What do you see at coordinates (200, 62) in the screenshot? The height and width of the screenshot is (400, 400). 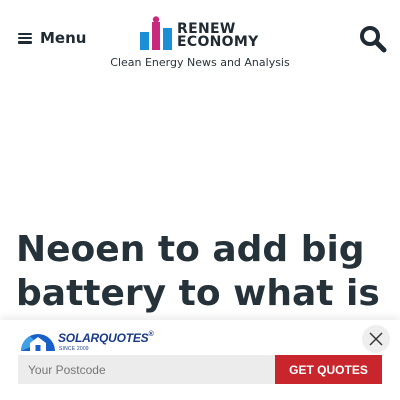 I see `site-tagline: Clean Energy News and Analysis` at bounding box center [200, 62].